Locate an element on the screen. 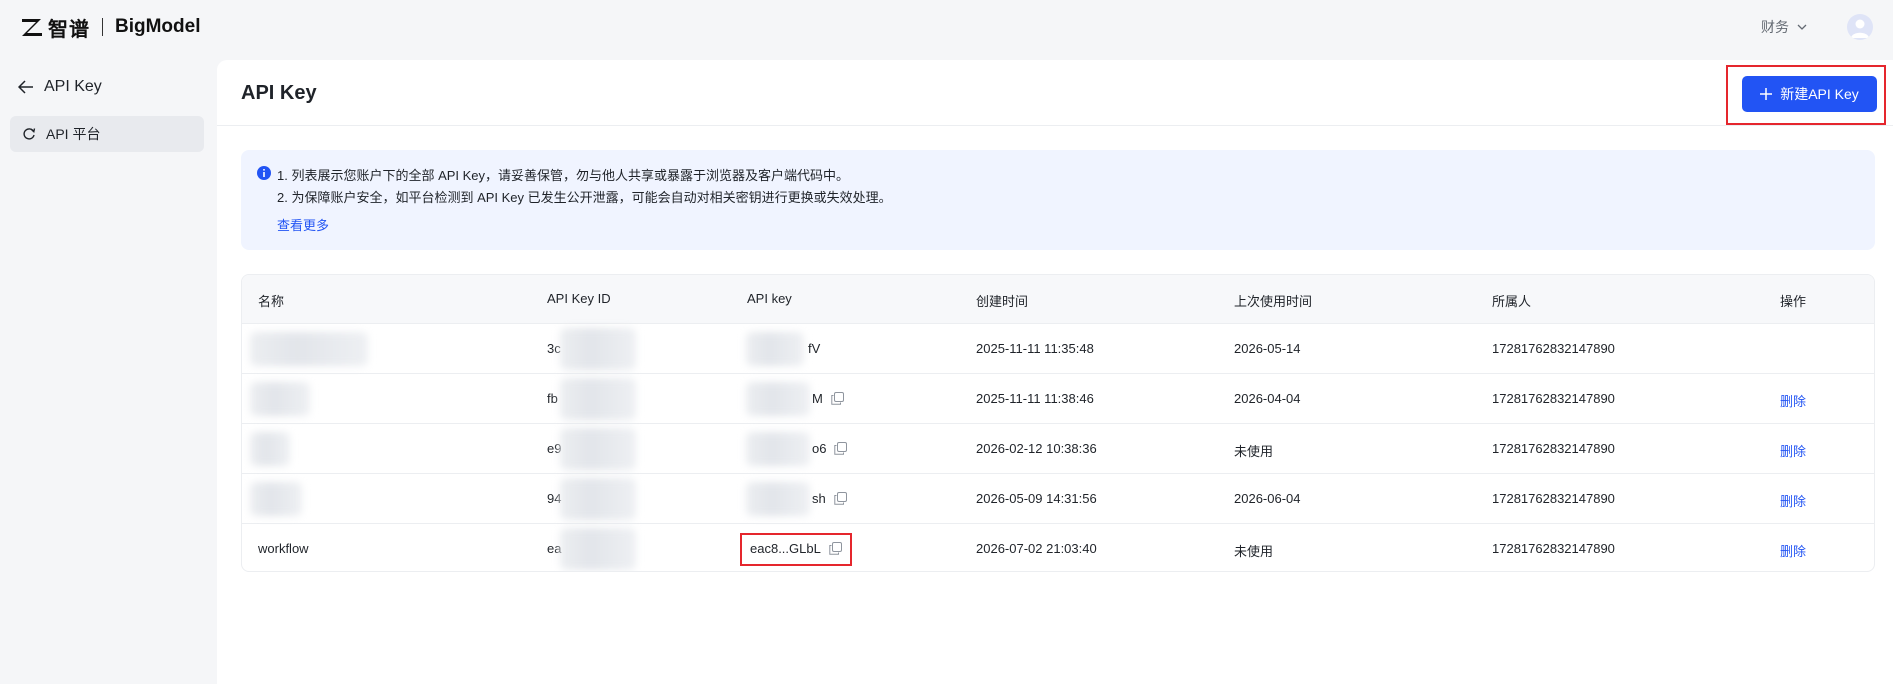 The image size is (1893, 684). brand-en-name: BigModel is located at coordinates (158, 26).